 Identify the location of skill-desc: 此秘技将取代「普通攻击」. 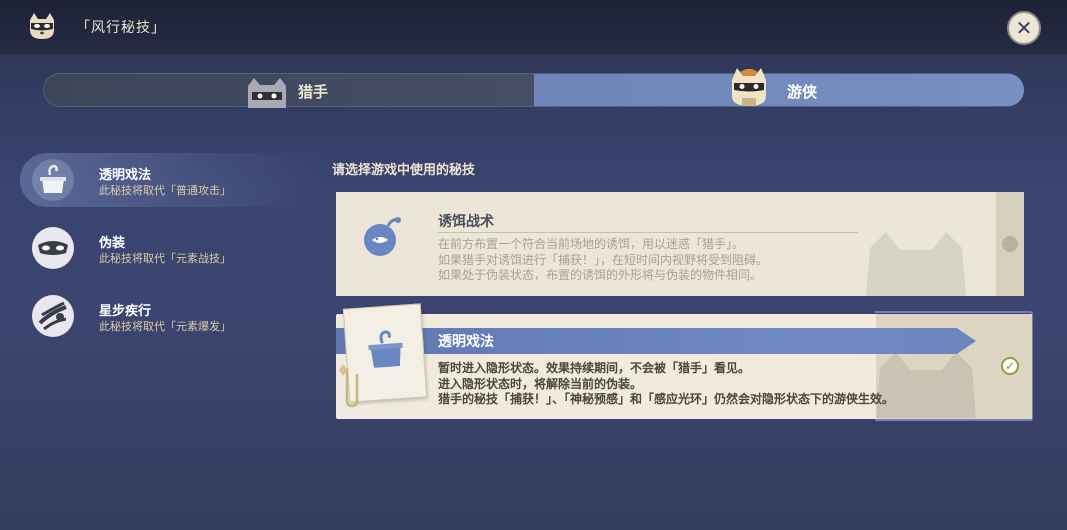
(165, 190).